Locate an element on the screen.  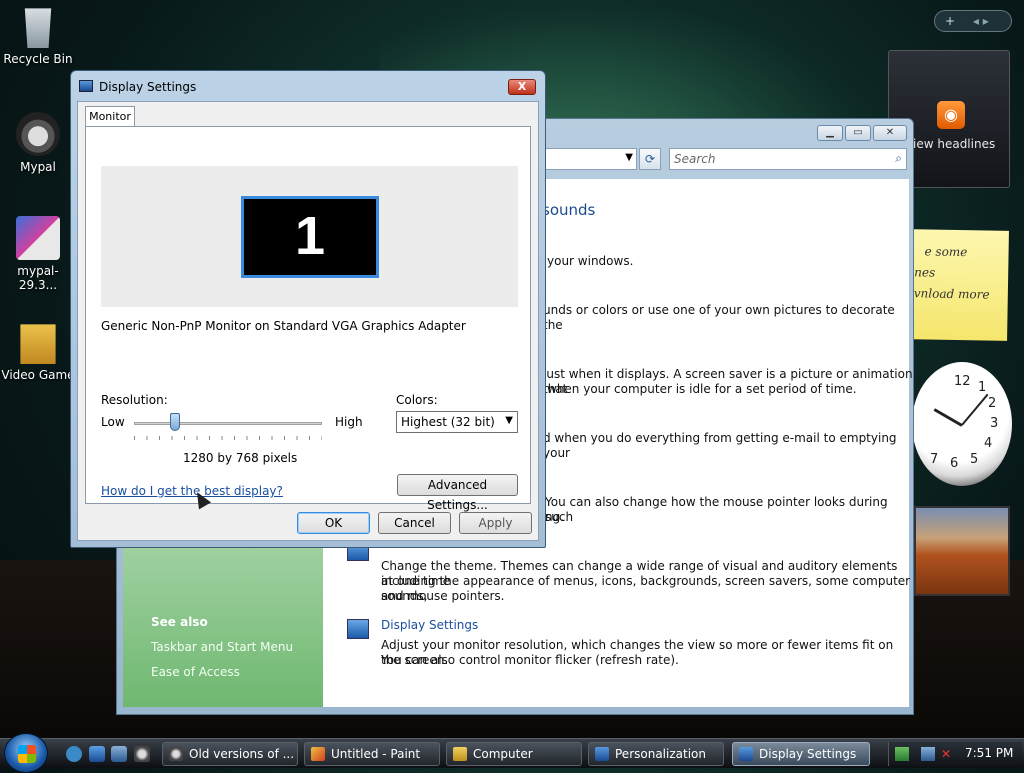
windows-logo-icon is located at coordinates (27, 754).